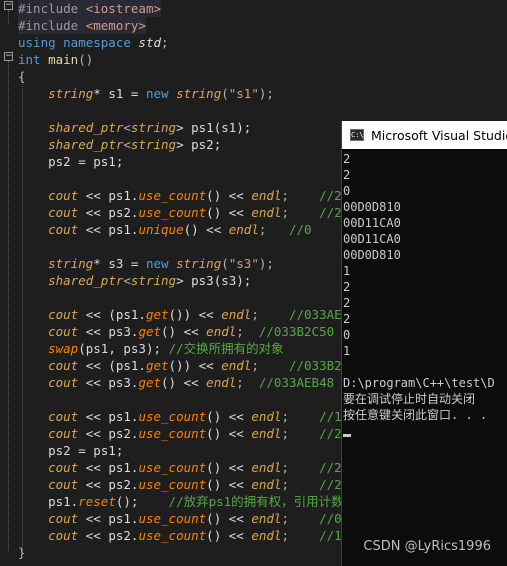 This screenshot has height=566, width=507. I want to click on code-token: //交换所拥有的对象, so click(226, 348).